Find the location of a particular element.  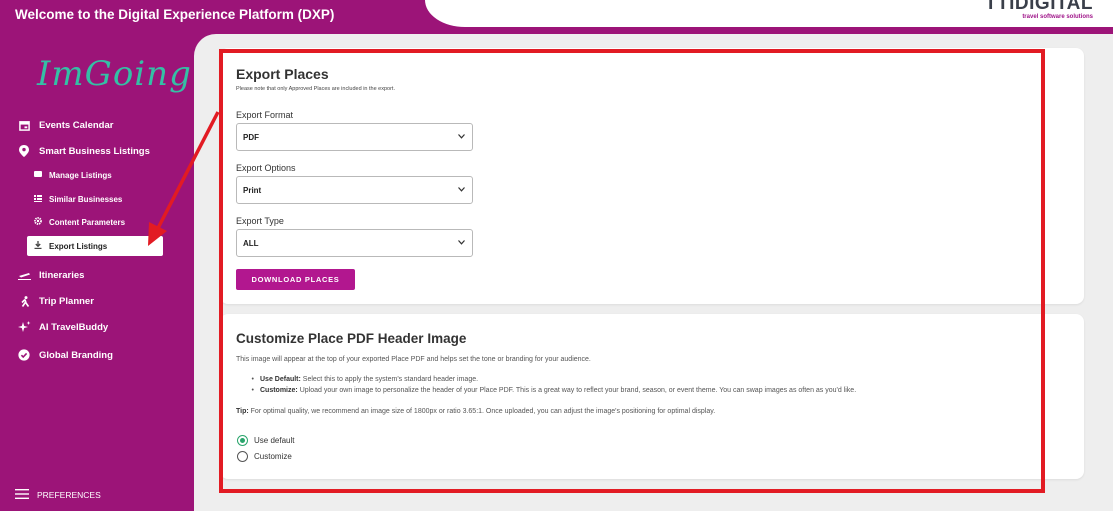

bullet-strong: Use Default: is located at coordinates (280, 379).